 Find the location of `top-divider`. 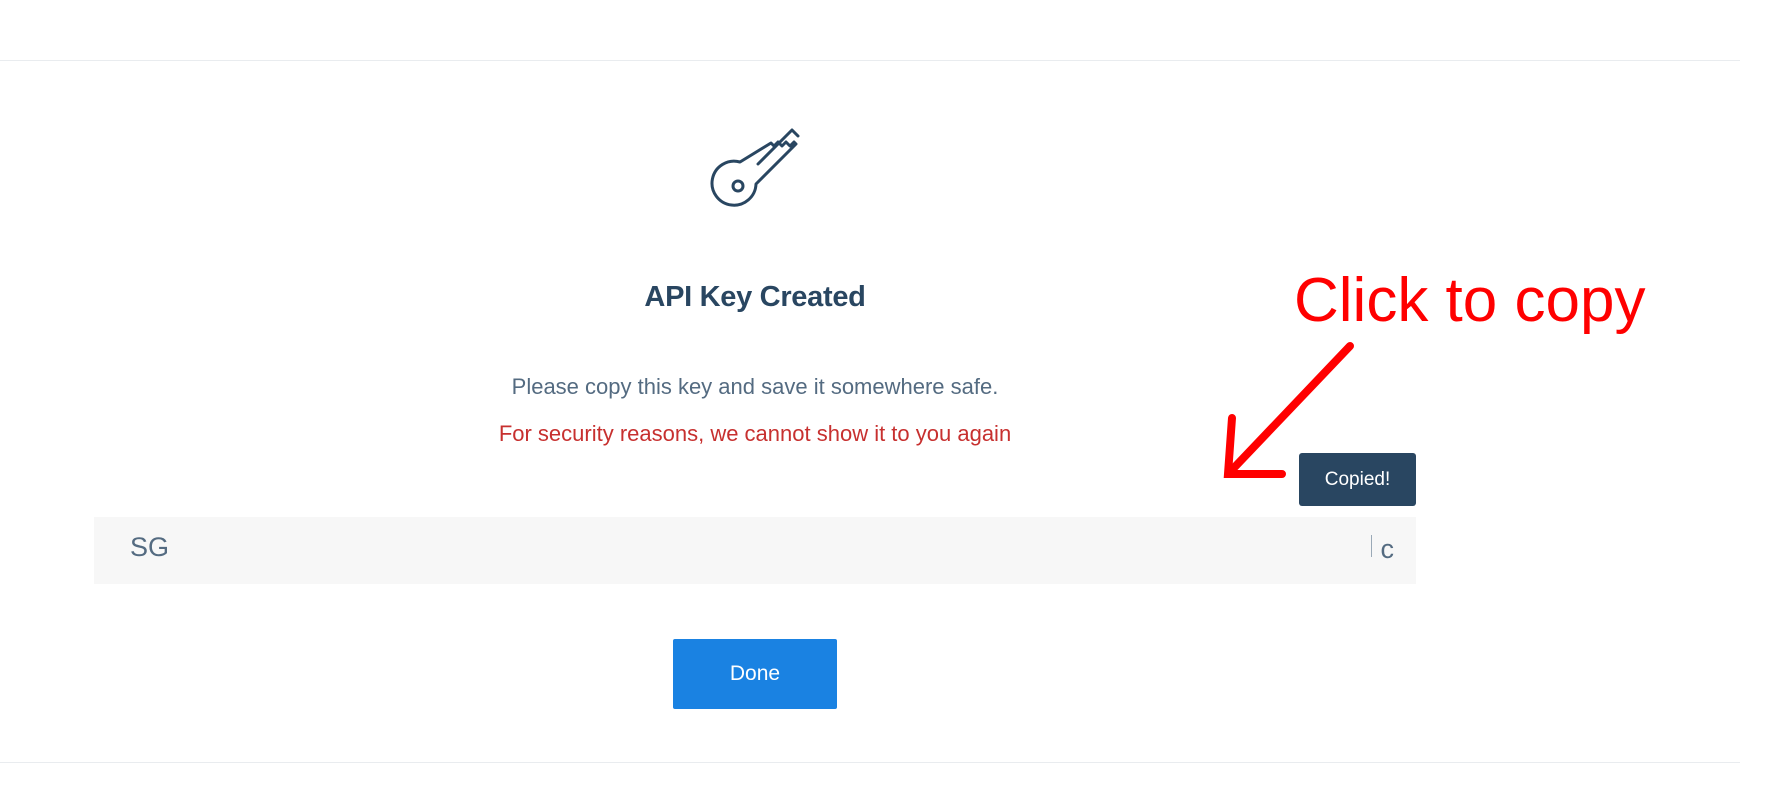

top-divider is located at coordinates (870, 60).